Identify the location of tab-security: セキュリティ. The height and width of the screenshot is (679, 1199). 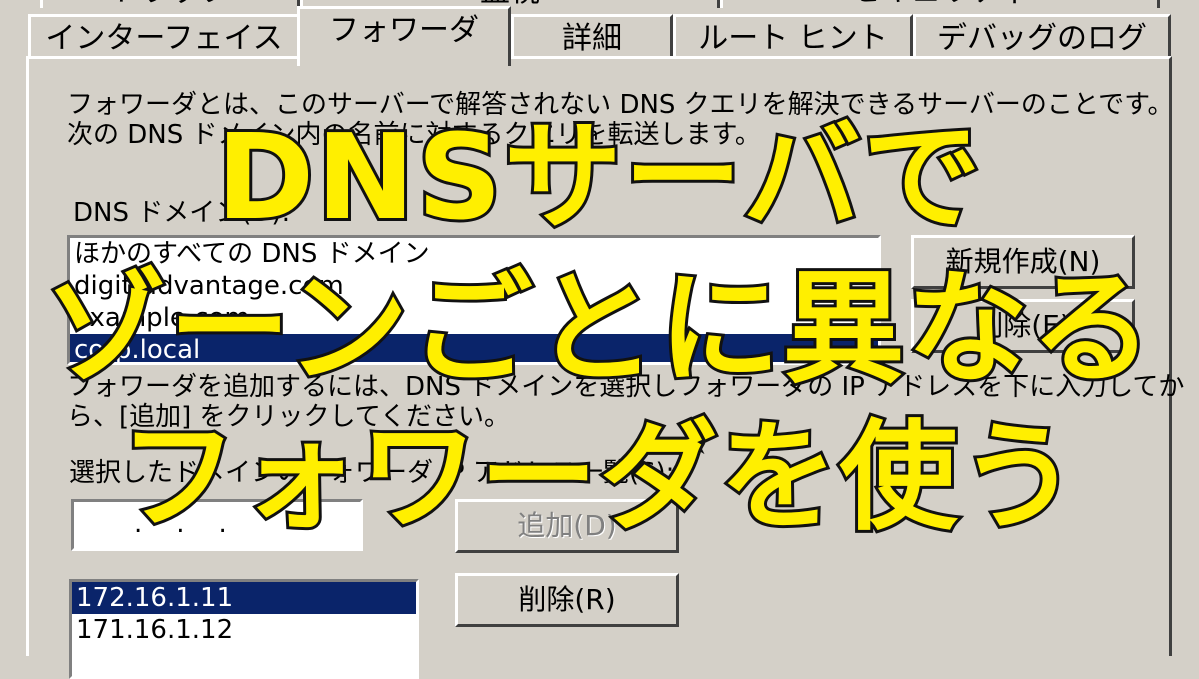
(940, 4).